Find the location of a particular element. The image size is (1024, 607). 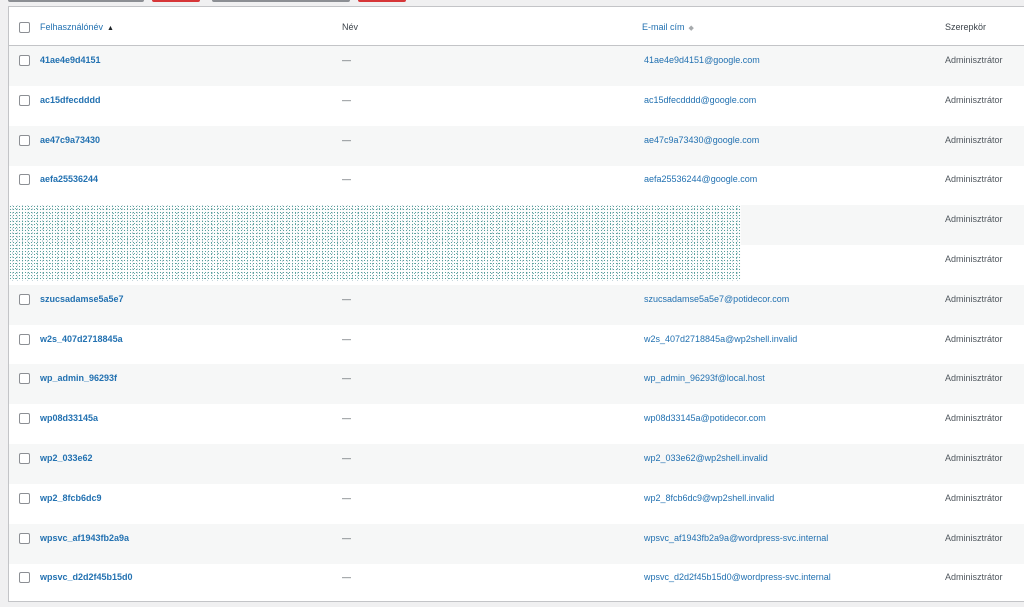

email-link: szucsadamse5a5e7@potidecor.com is located at coordinates (716, 299).